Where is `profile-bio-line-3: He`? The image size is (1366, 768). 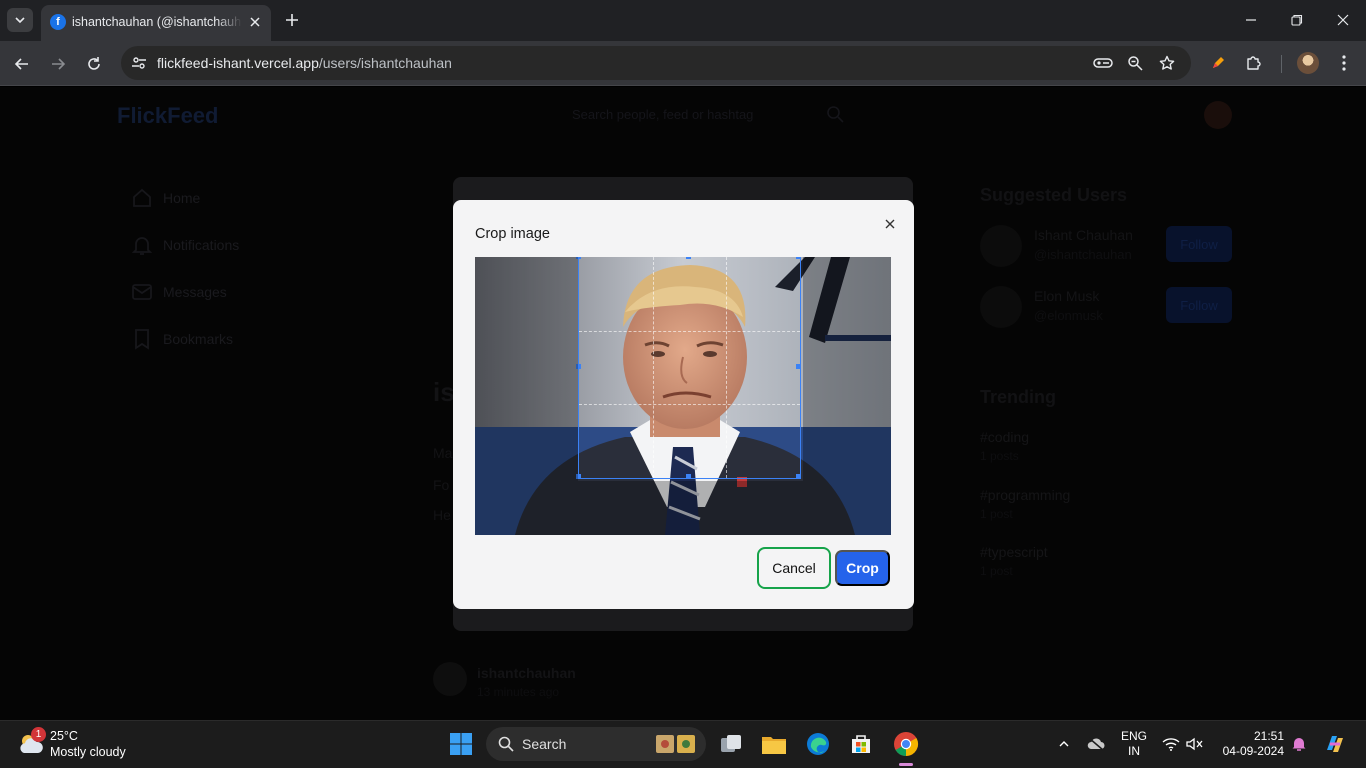 profile-bio-line-3: He is located at coordinates (442, 515).